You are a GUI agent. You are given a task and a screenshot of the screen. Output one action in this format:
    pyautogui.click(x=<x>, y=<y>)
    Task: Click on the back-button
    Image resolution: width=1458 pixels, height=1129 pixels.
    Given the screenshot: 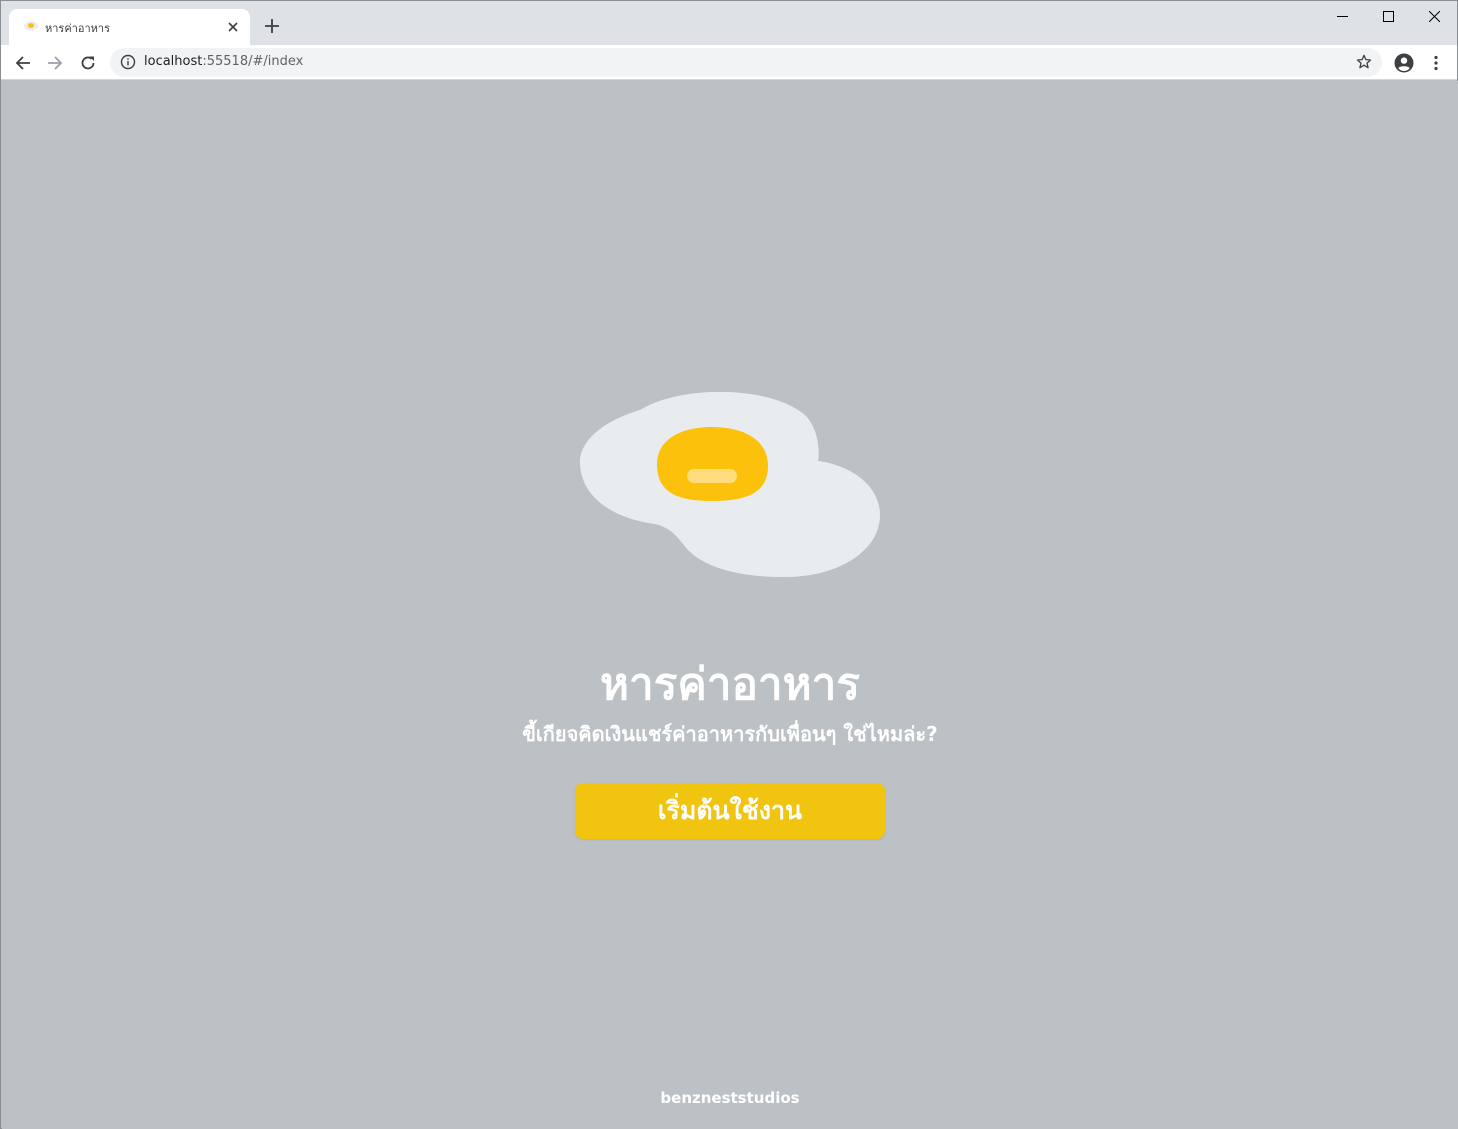 What is the action you would take?
    pyautogui.click(x=23, y=63)
    